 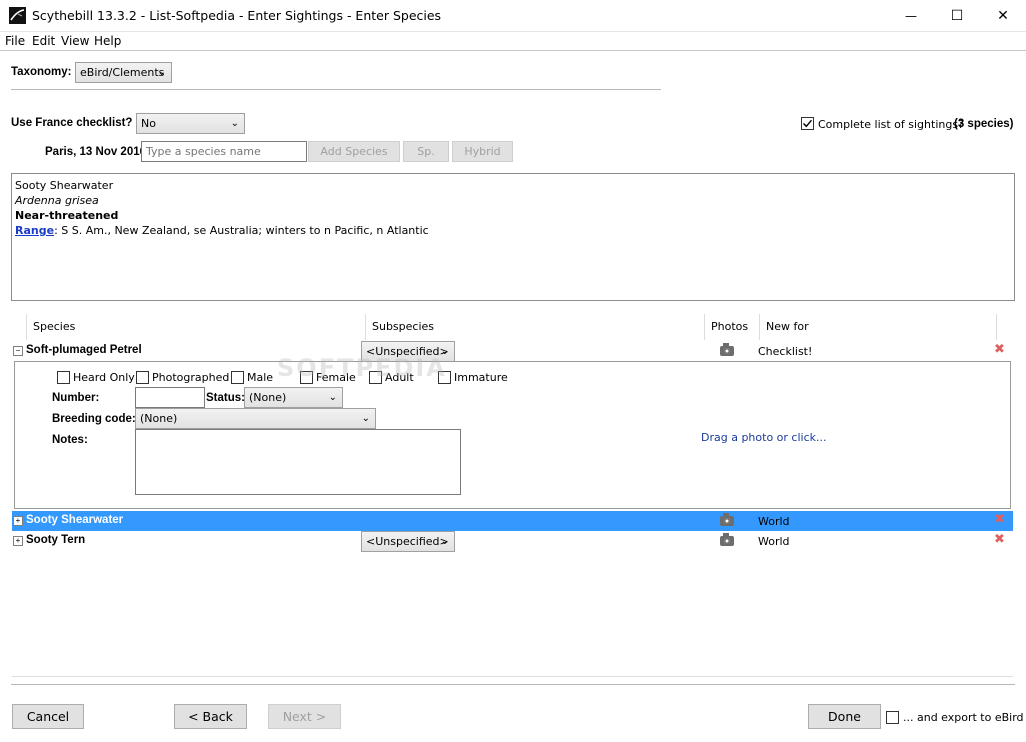 I want to click on breeding-code-label: Breeding code:, so click(x=94, y=419).